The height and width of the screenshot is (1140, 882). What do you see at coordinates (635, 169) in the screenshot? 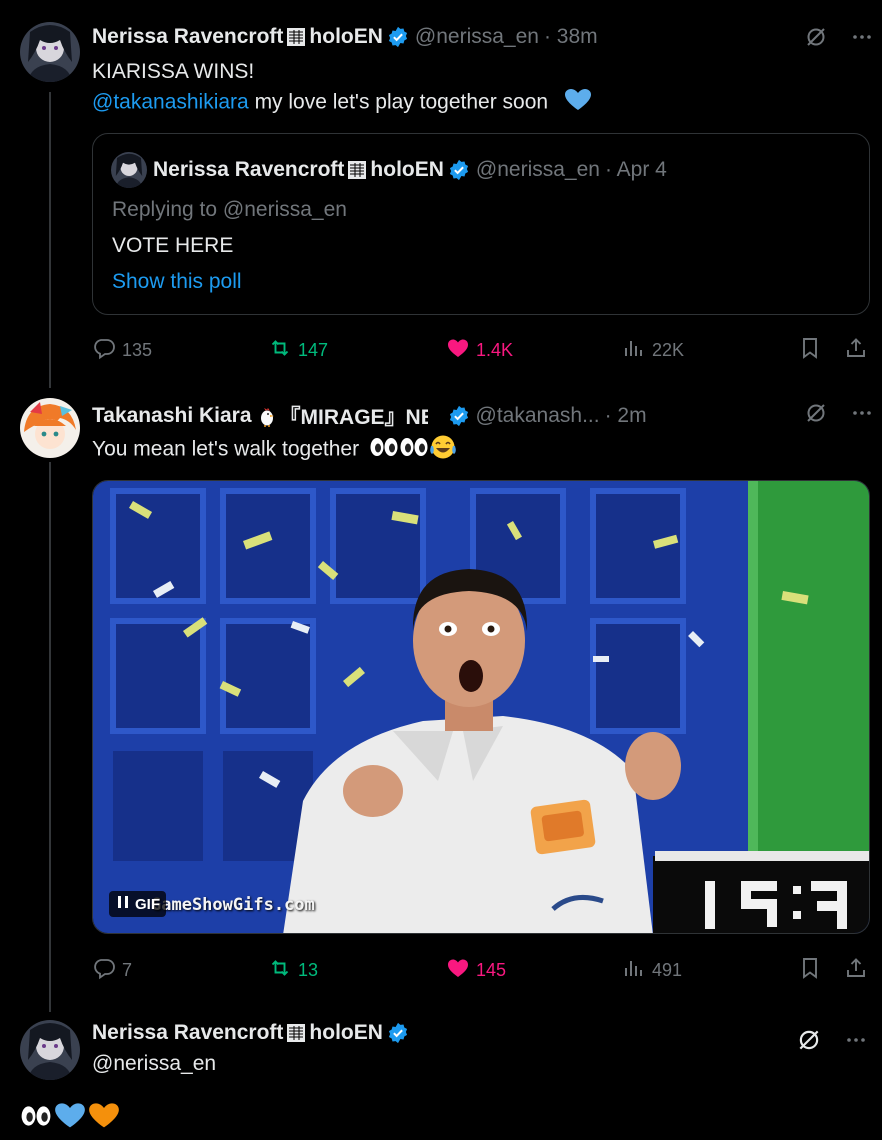
I see `tweet-timestamp: · Apr 4` at bounding box center [635, 169].